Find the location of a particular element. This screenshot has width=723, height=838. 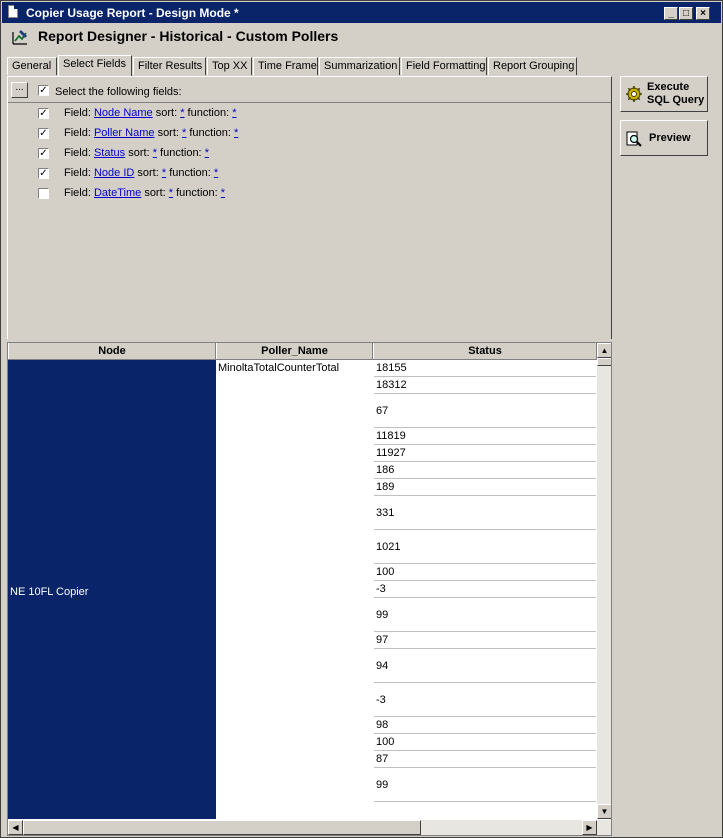

column-header-node: Node is located at coordinates (112, 351).